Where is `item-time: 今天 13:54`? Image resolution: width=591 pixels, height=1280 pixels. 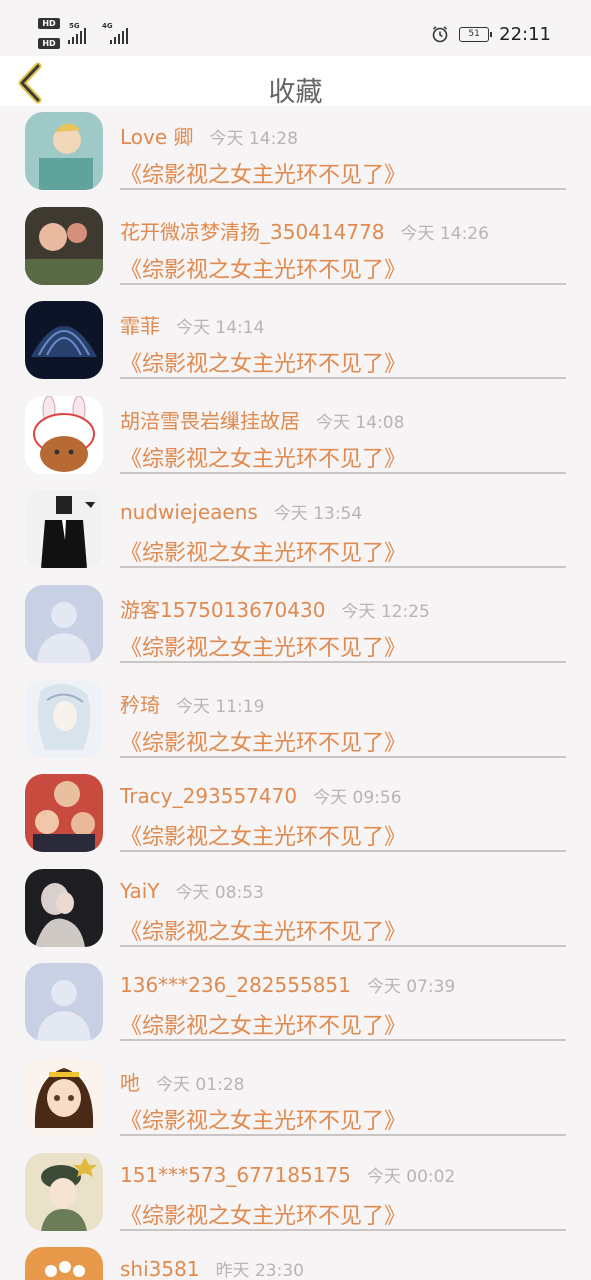 item-time: 今天 13:54 is located at coordinates (318, 514).